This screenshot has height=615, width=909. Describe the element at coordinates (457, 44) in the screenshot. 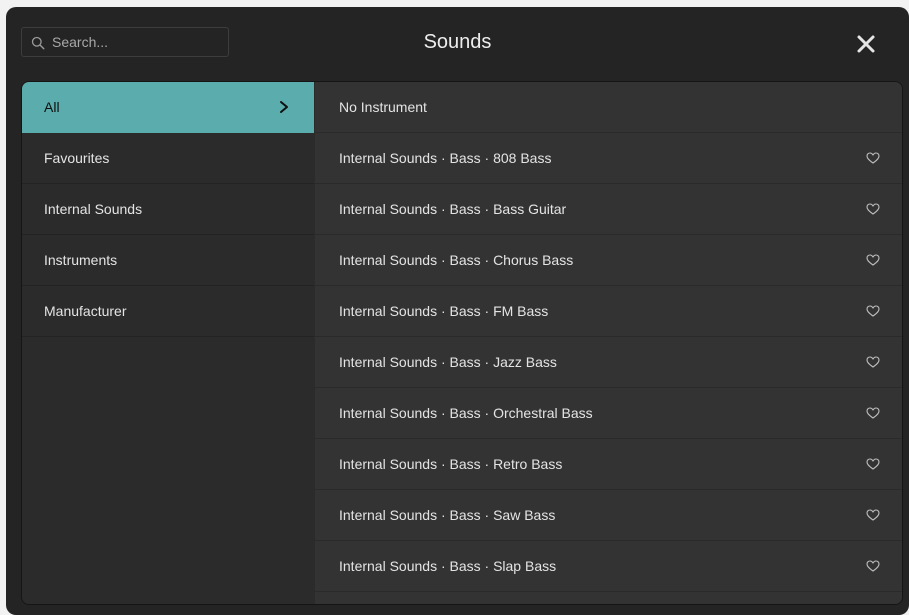

I see `dialog-header: Sounds` at that location.